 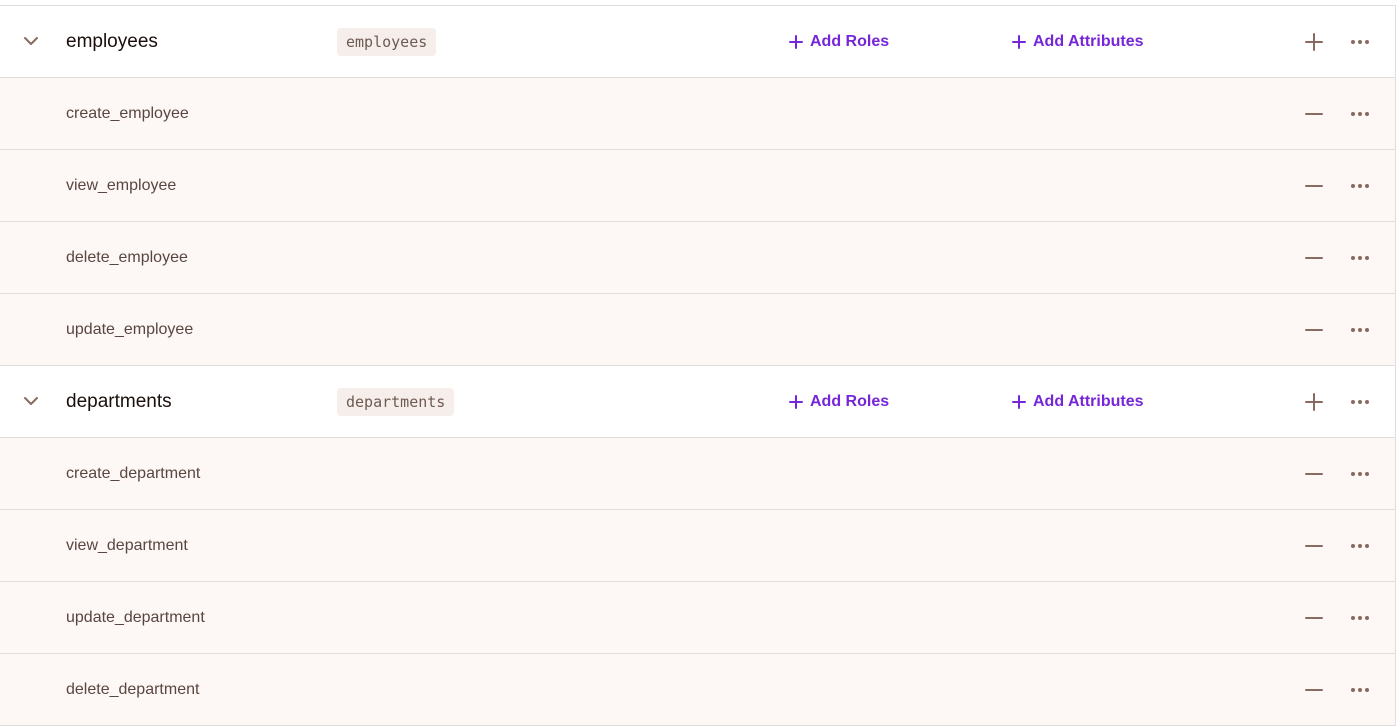 What do you see at coordinates (135, 617) in the screenshot?
I see `action-name: update_department` at bounding box center [135, 617].